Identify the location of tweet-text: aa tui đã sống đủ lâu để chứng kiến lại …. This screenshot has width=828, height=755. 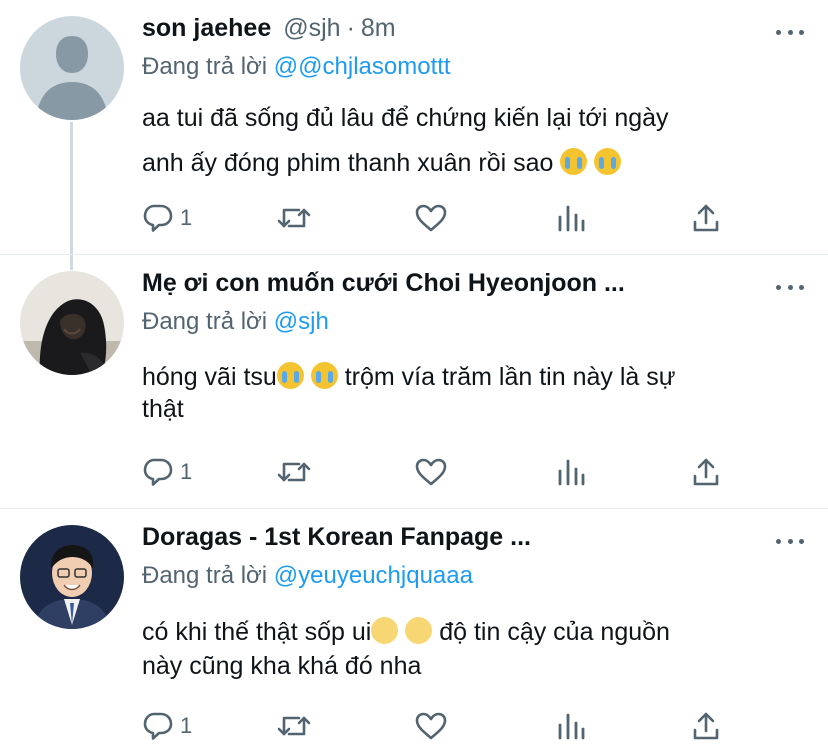
(473, 141).